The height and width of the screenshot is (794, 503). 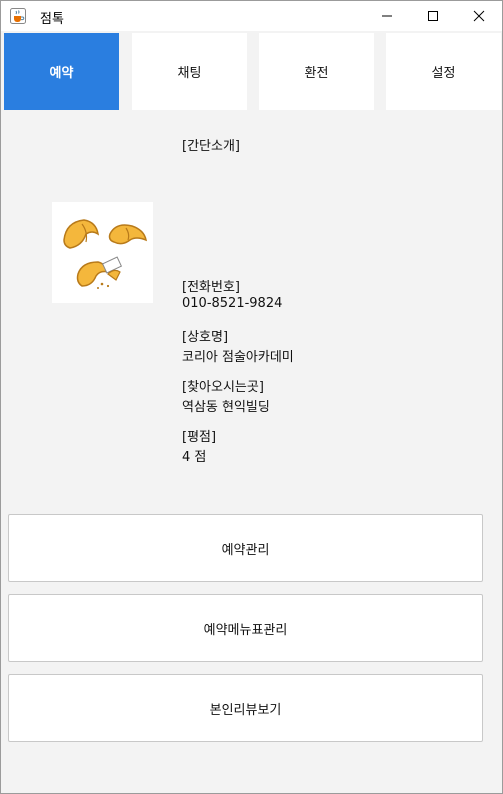 What do you see at coordinates (194, 457) in the screenshot?
I see `rating-value: 4 점` at bounding box center [194, 457].